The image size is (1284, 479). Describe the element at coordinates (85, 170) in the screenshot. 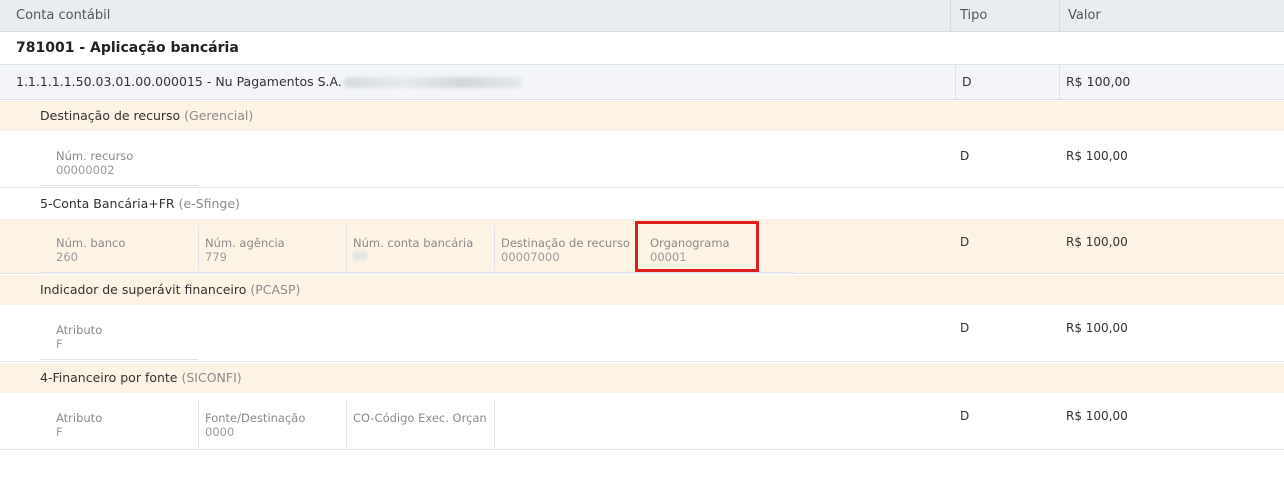

I see `field-value: 00000002` at that location.